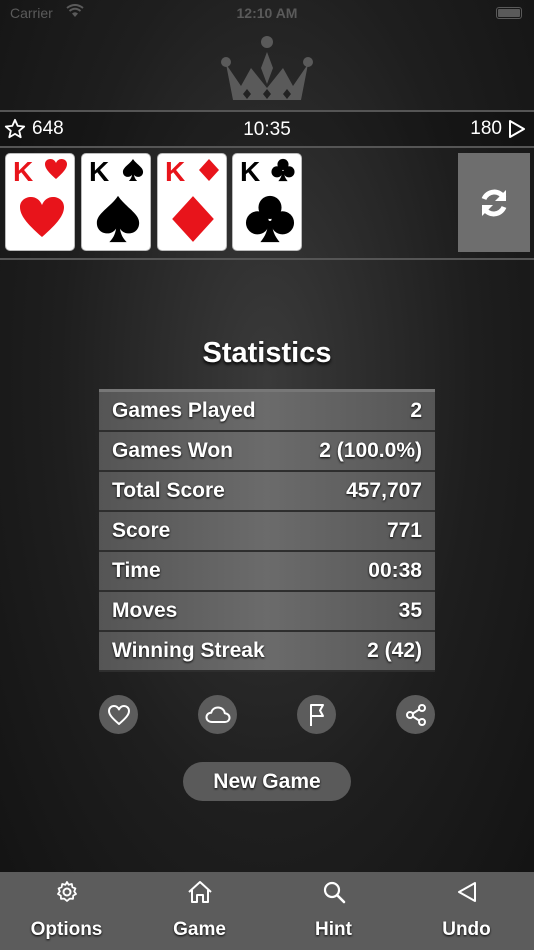 Image resolution: width=534 pixels, height=950 pixels. Describe the element at coordinates (199, 911) in the screenshot. I see `tab-game: Game` at that location.